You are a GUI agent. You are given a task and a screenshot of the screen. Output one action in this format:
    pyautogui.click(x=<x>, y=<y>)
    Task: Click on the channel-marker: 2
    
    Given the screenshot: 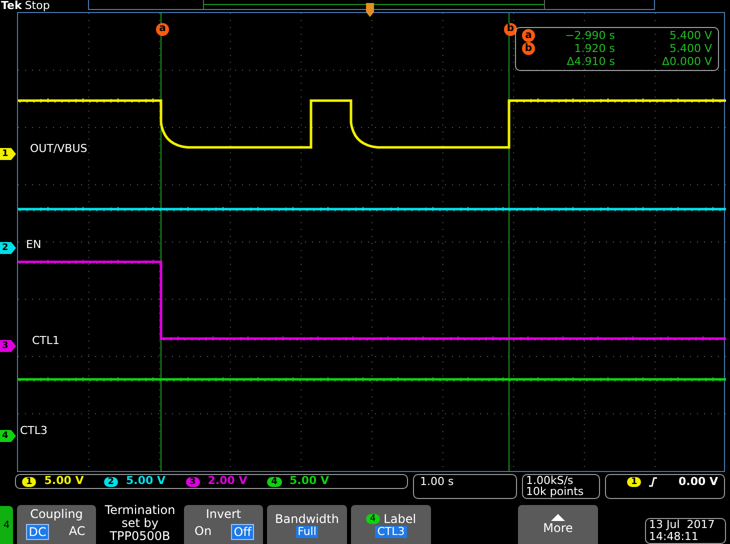 What is the action you would take?
    pyautogui.click(x=8, y=248)
    